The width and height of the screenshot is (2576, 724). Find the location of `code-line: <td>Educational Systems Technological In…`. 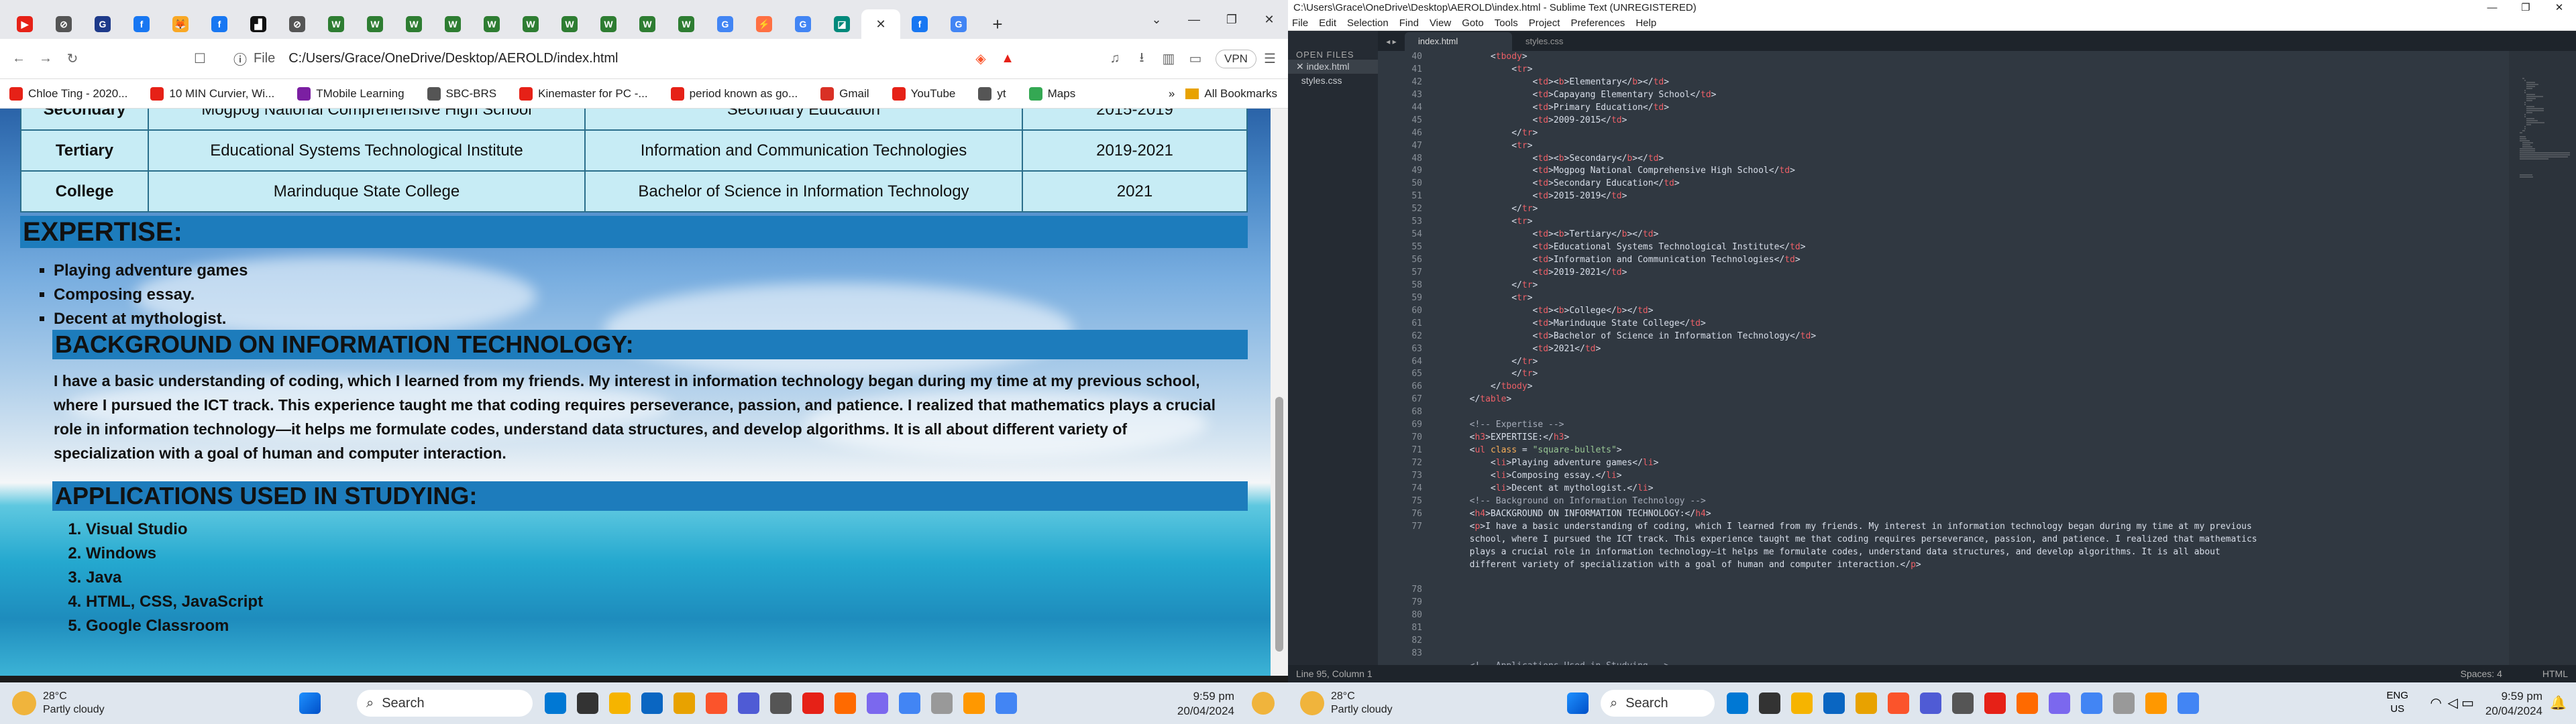

code-line: <td>Educational Systems Technological In… is located at coordinates (1968, 247).